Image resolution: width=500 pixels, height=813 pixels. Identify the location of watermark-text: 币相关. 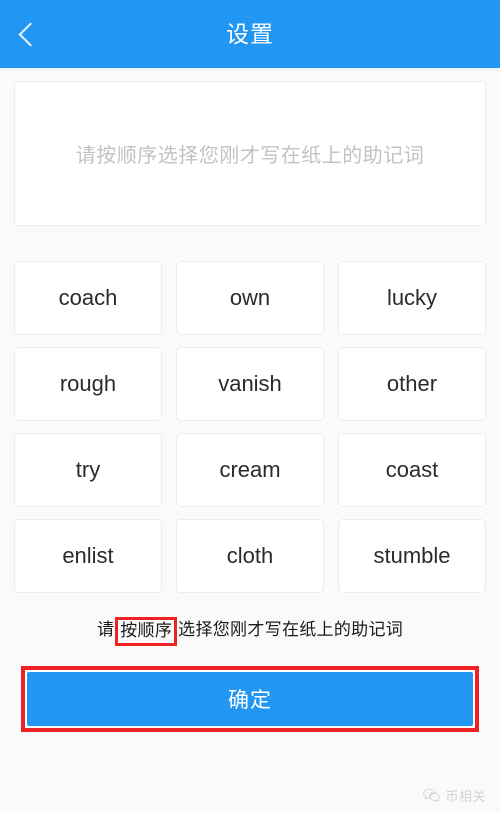
(465, 796).